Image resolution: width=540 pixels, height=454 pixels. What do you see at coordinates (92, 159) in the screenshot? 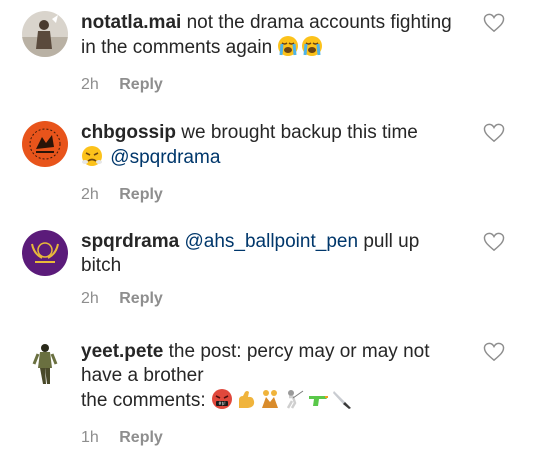
I see `face-with-steam-icon` at bounding box center [92, 159].